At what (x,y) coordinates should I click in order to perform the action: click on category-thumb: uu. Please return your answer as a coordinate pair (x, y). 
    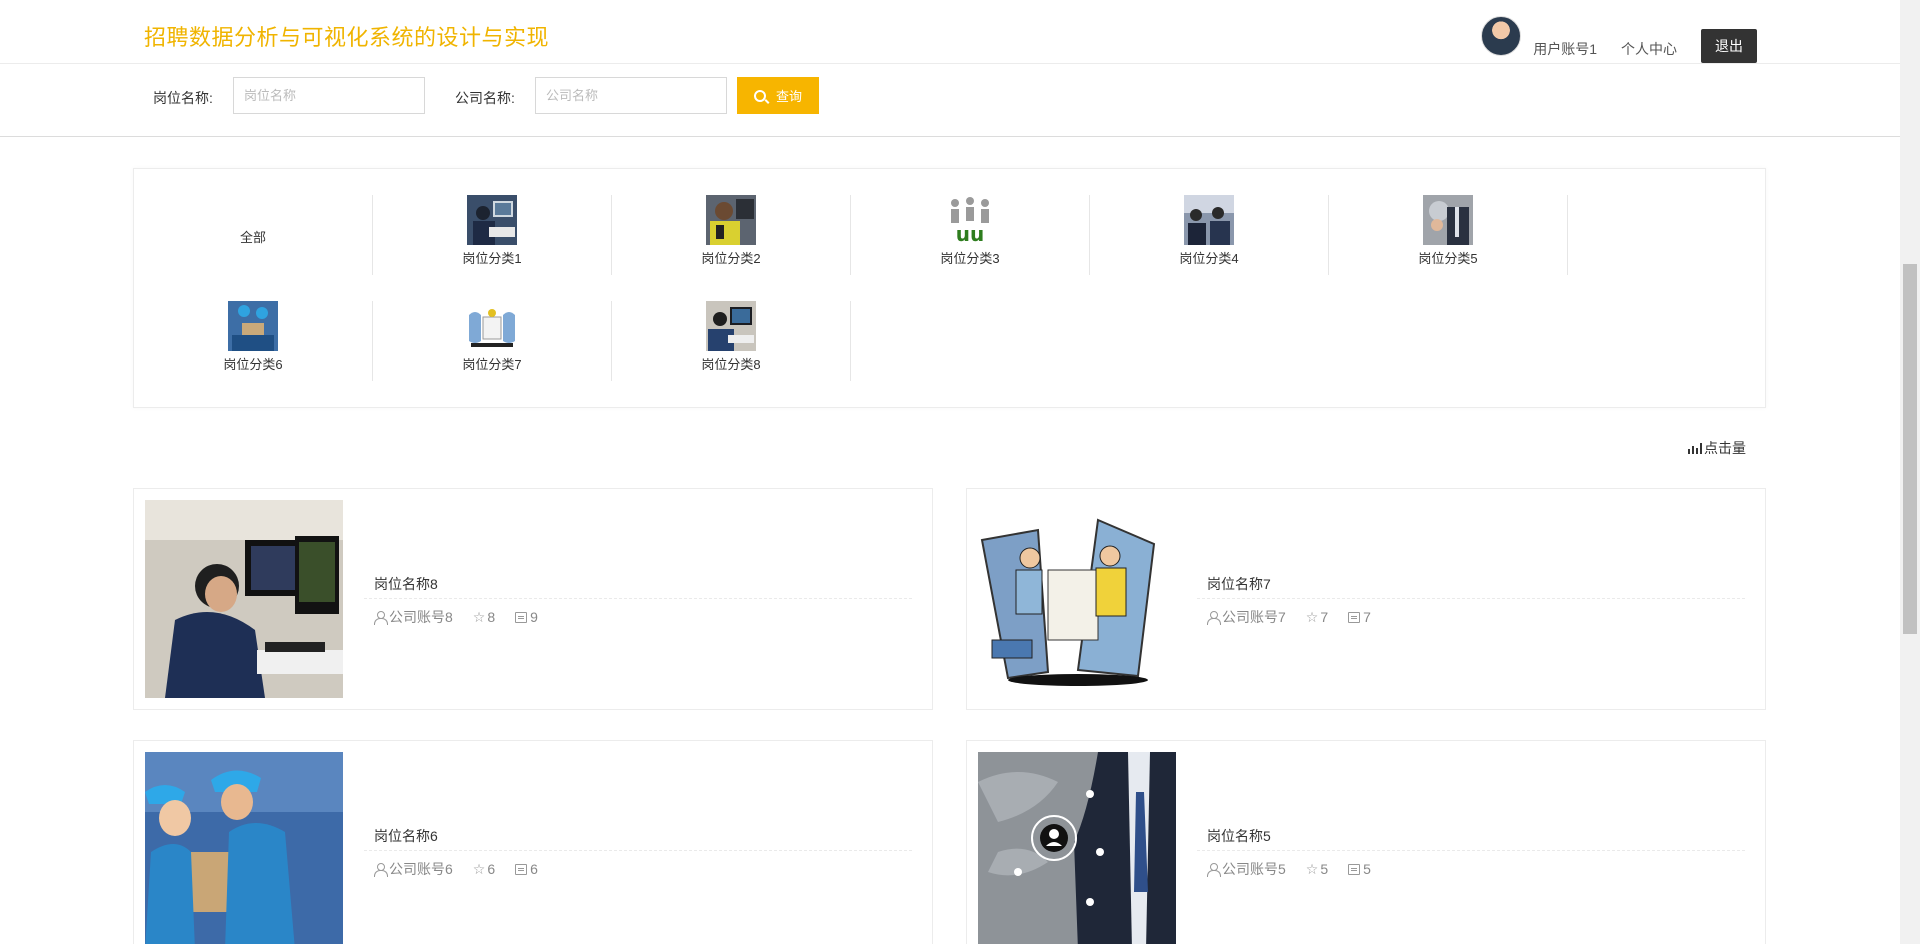
    Looking at the image, I should click on (970, 220).